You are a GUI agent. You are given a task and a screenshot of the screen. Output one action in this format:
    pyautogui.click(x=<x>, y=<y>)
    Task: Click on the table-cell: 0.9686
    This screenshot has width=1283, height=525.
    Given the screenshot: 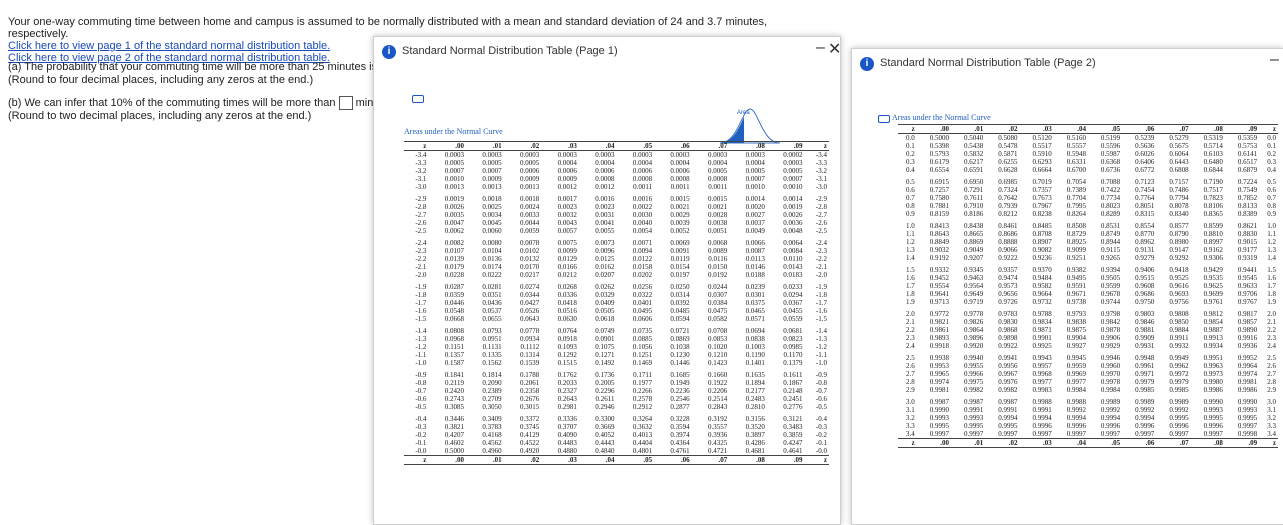 What is the action you would take?
    pyautogui.click(x=1145, y=294)
    